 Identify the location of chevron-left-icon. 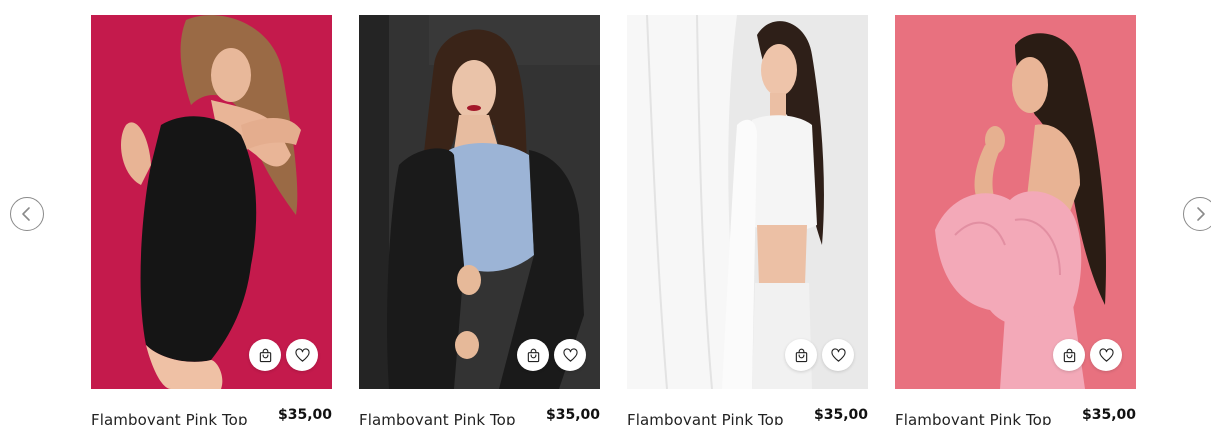
(26, 214).